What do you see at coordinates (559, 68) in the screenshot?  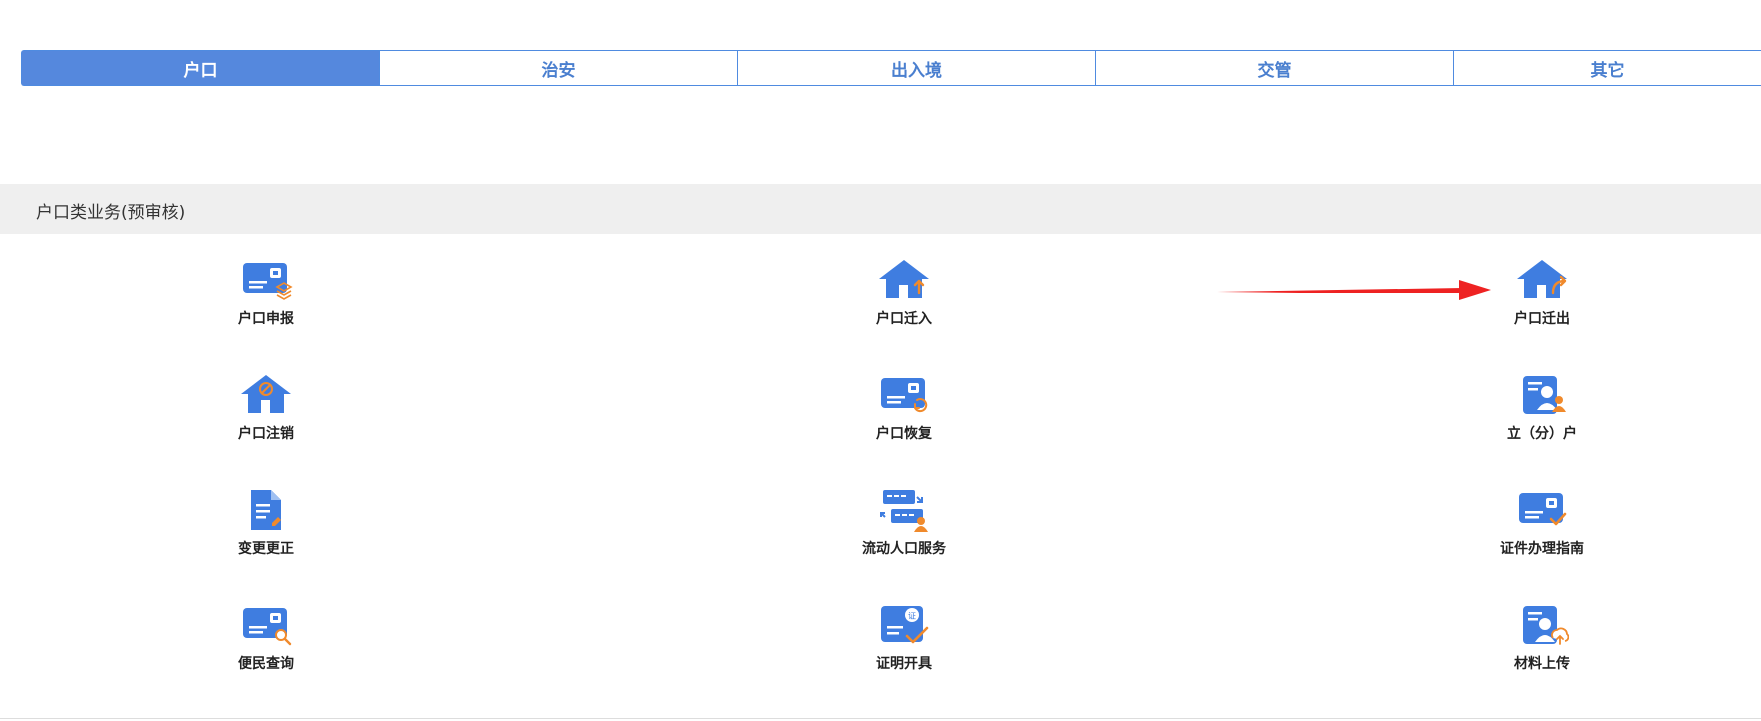 I see `tab-zhian: 治安` at bounding box center [559, 68].